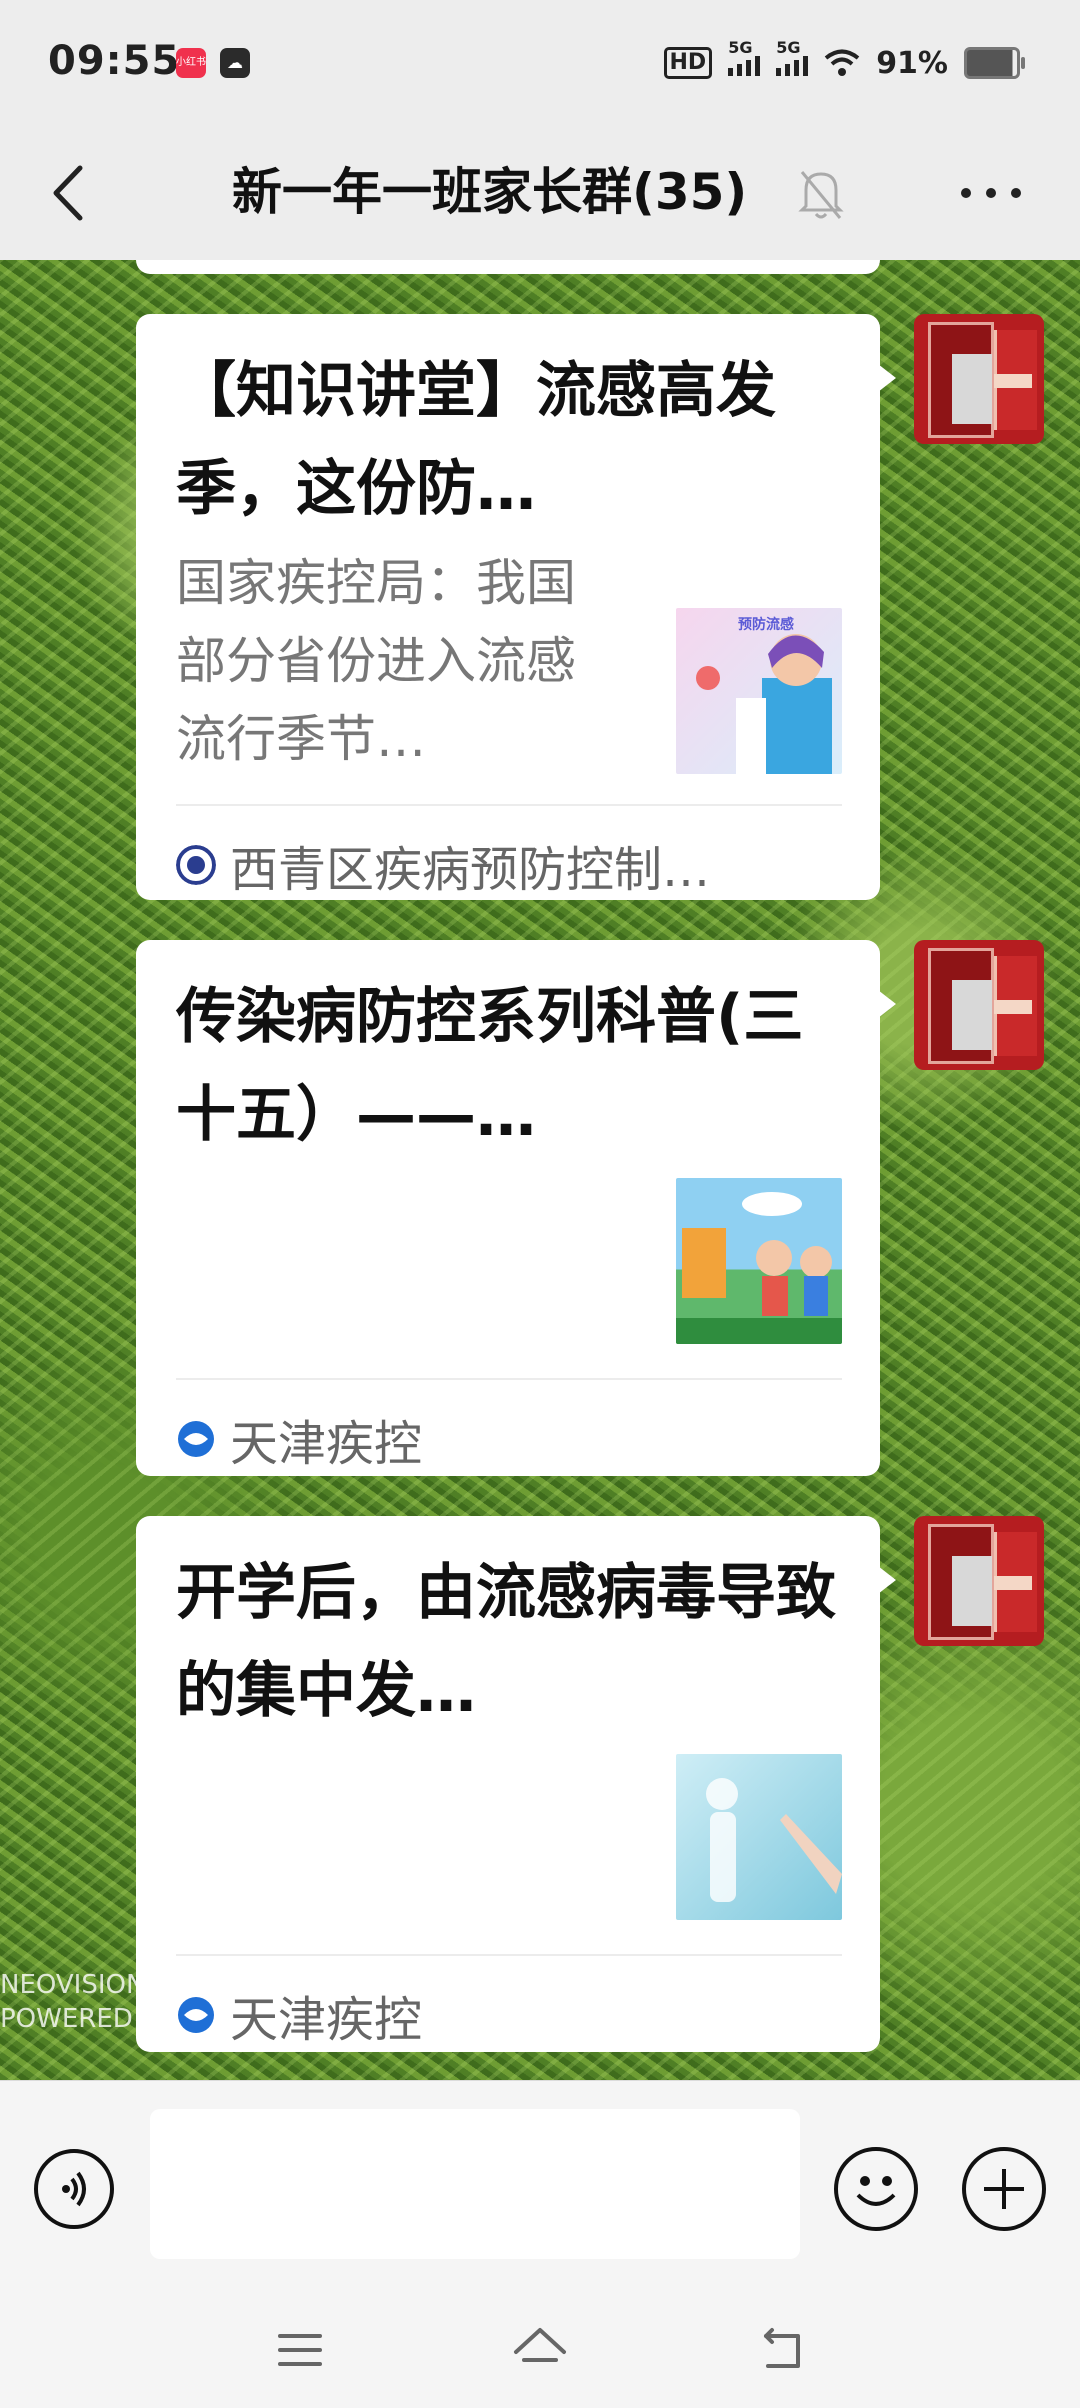 The width and height of the screenshot is (1080, 2408). I want to click on signal-icon: 5G, so click(744, 57).